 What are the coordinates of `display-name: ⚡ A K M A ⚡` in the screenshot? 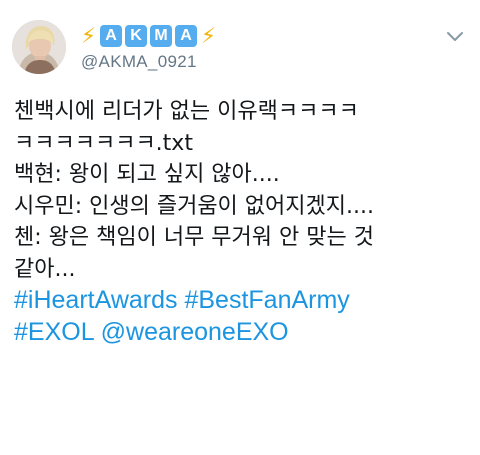 It's located at (148, 36).